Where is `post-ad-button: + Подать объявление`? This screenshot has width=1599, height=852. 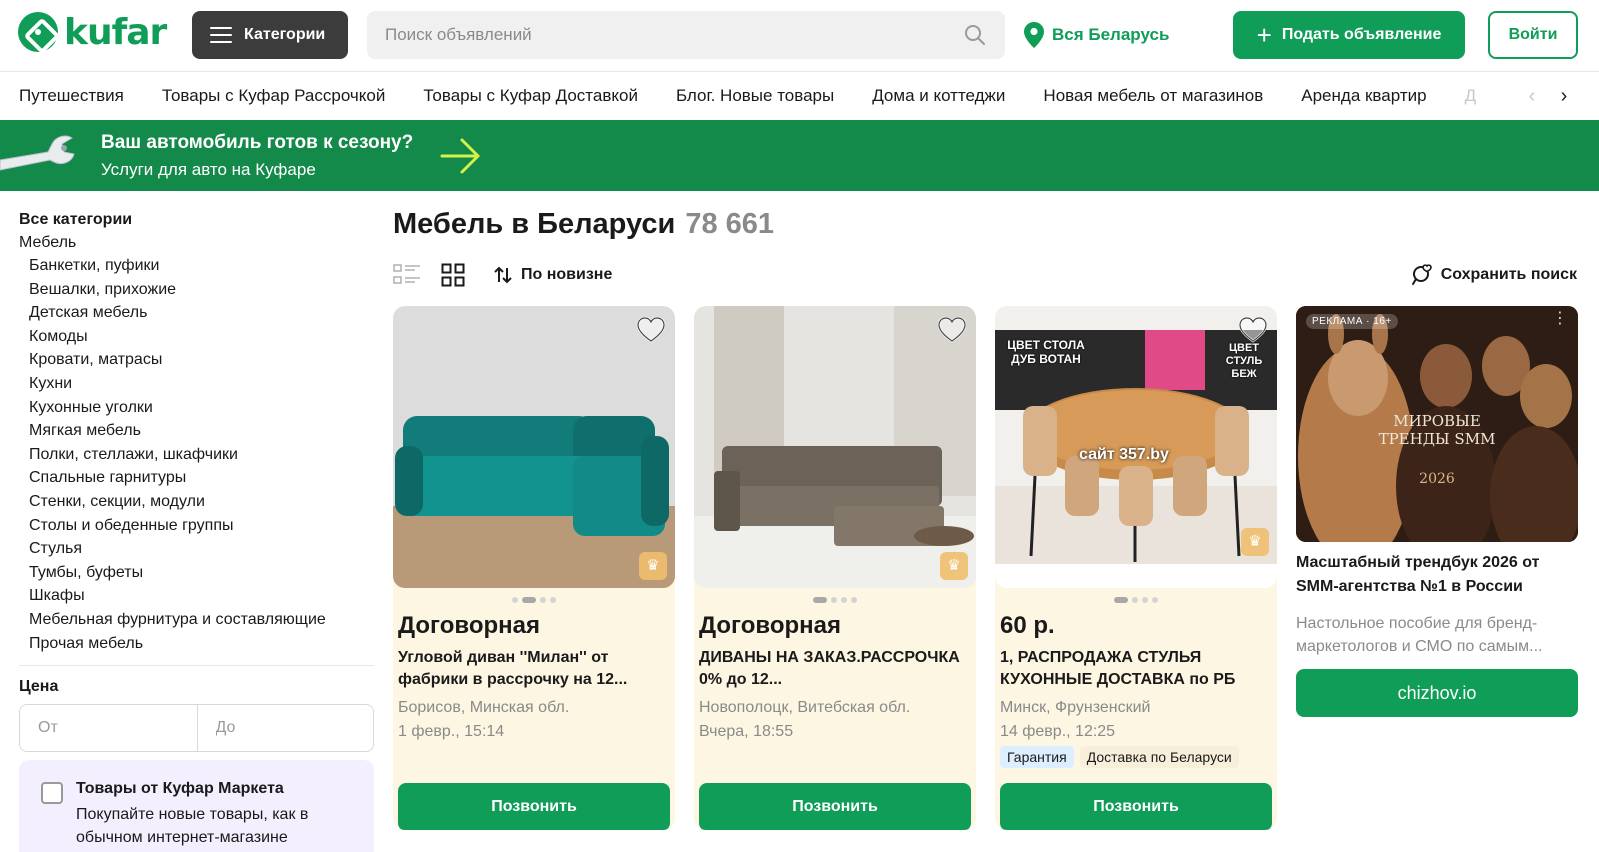 post-ad-button: + Подать объявление is located at coordinates (1349, 35).